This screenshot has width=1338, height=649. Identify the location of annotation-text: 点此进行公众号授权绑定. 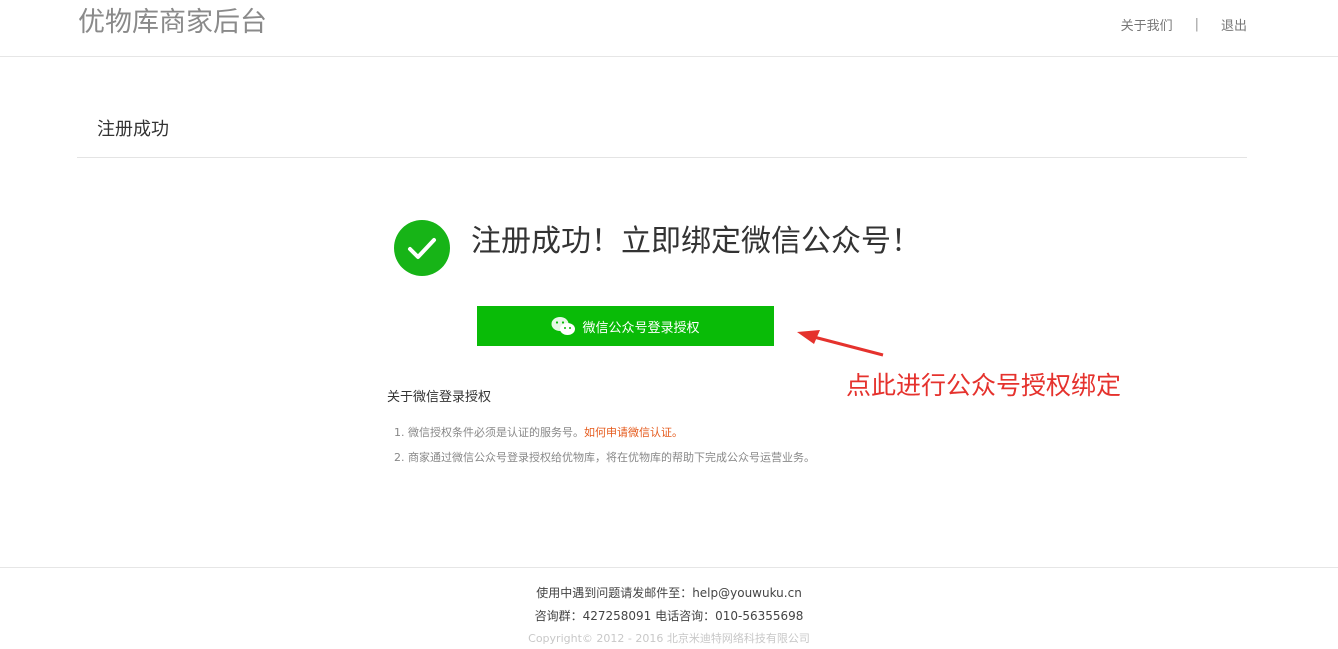
(984, 385).